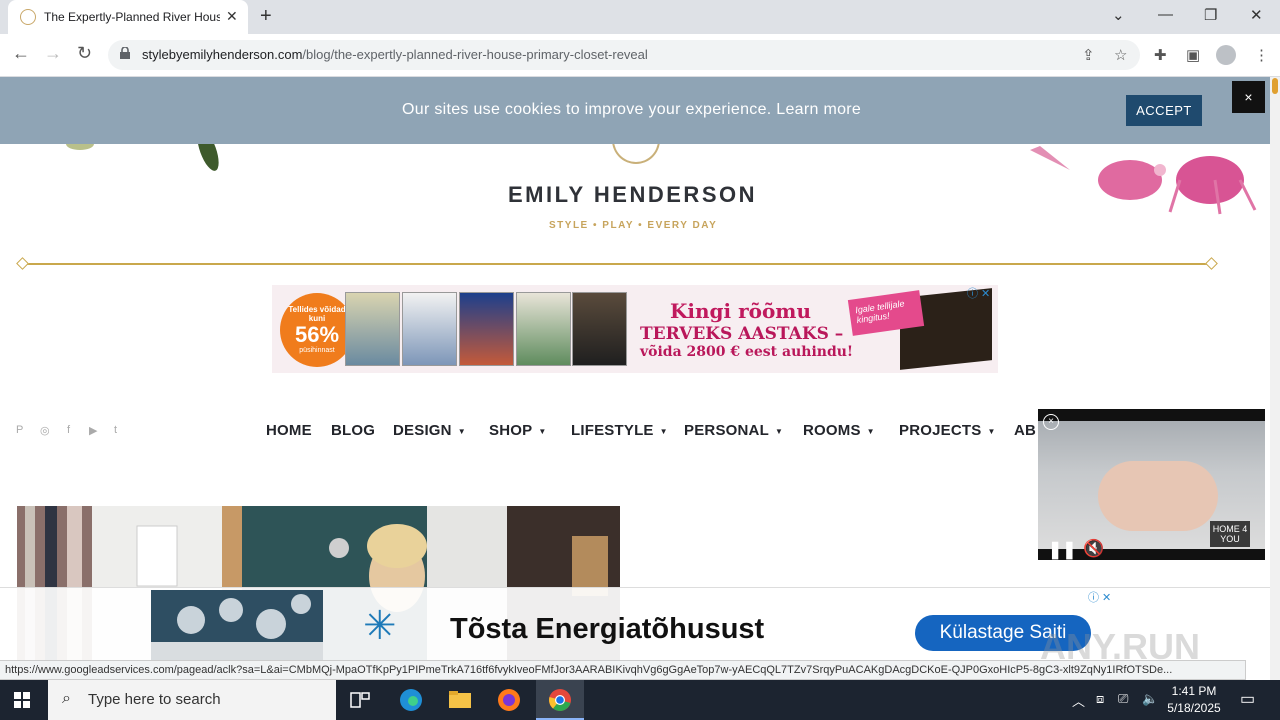  Describe the element at coordinates (1164, 110) in the screenshot. I see `accept-cookies-button: ACCEPT` at that location.